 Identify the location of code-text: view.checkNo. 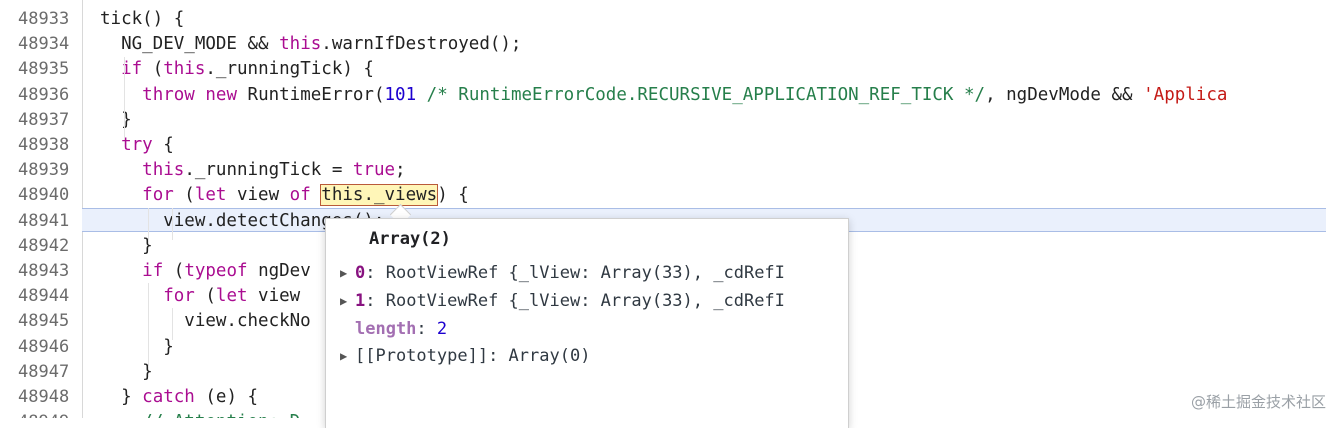
(205, 321).